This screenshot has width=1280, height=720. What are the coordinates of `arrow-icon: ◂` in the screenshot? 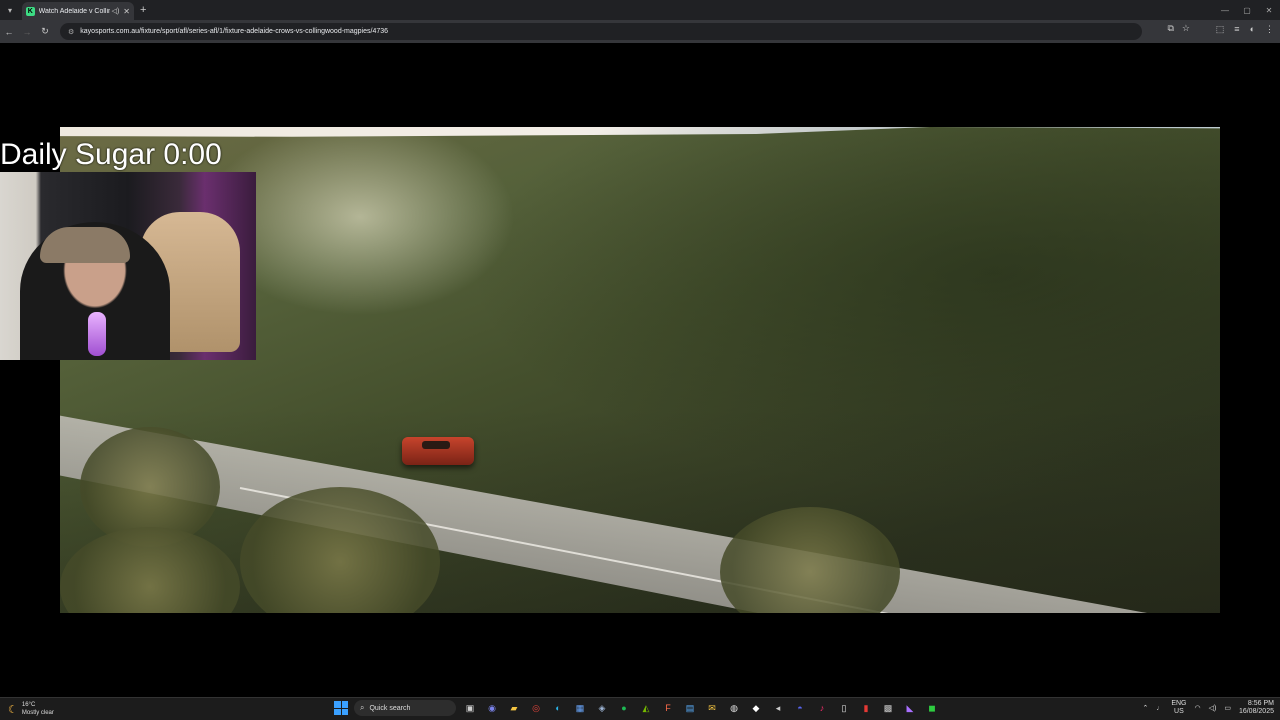 It's located at (778, 708).